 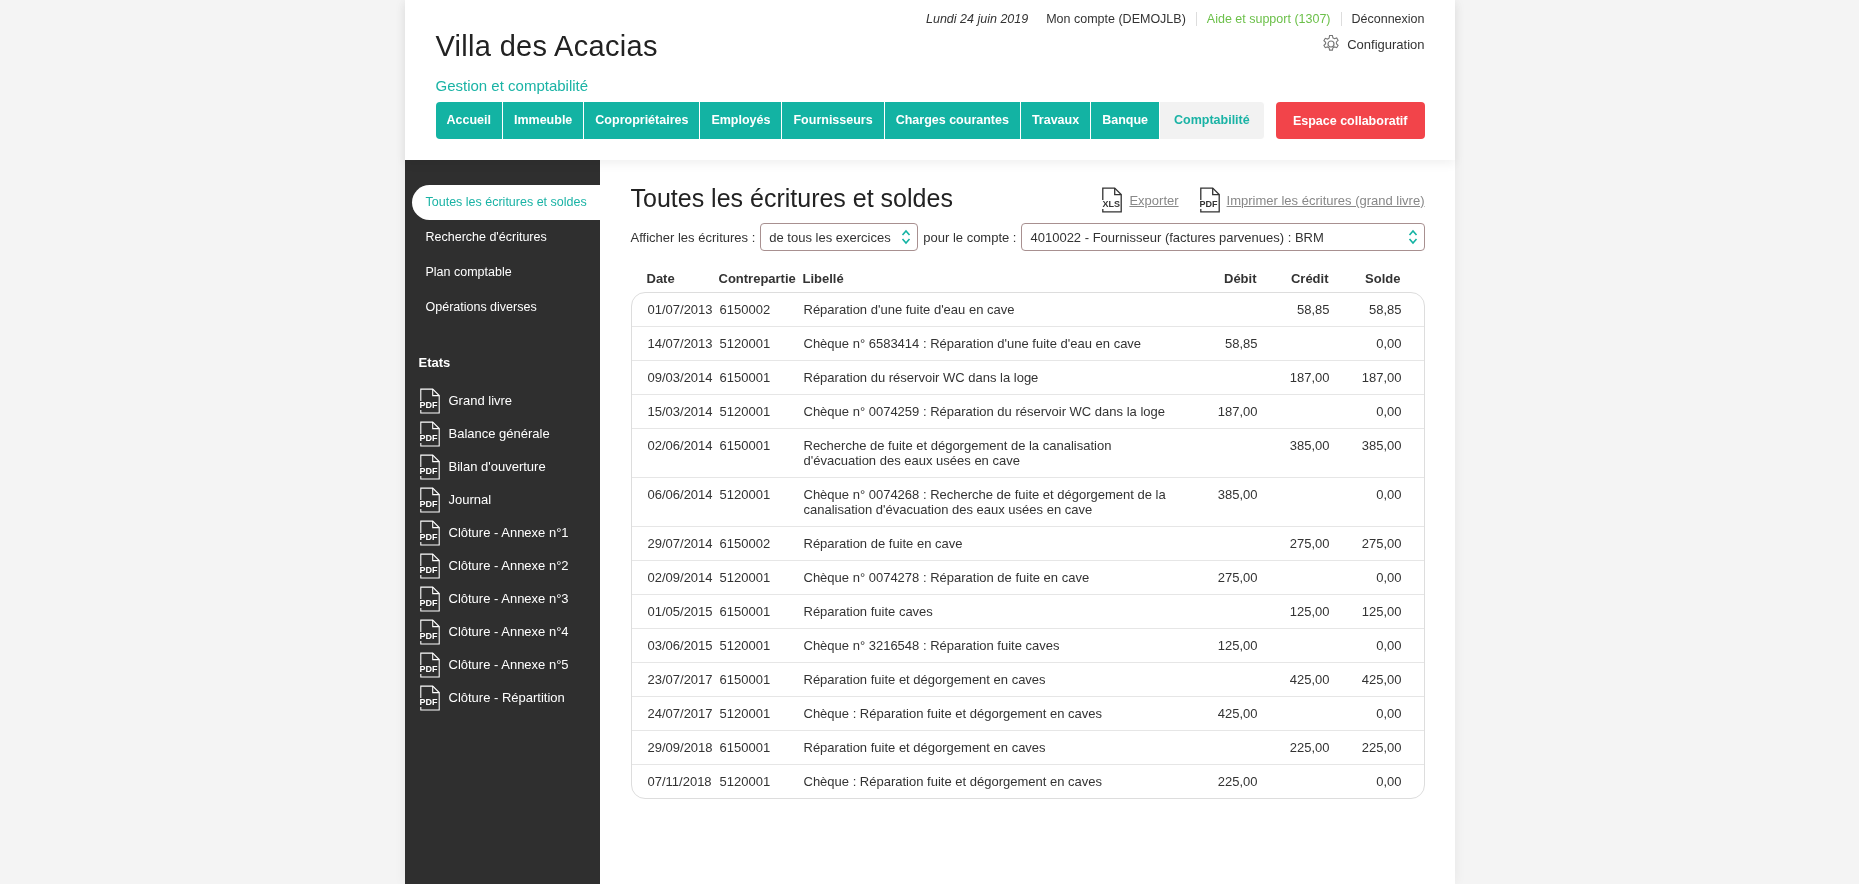 What do you see at coordinates (680, 747) in the screenshot?
I see `table-cell-text: 29/09/2018` at bounding box center [680, 747].